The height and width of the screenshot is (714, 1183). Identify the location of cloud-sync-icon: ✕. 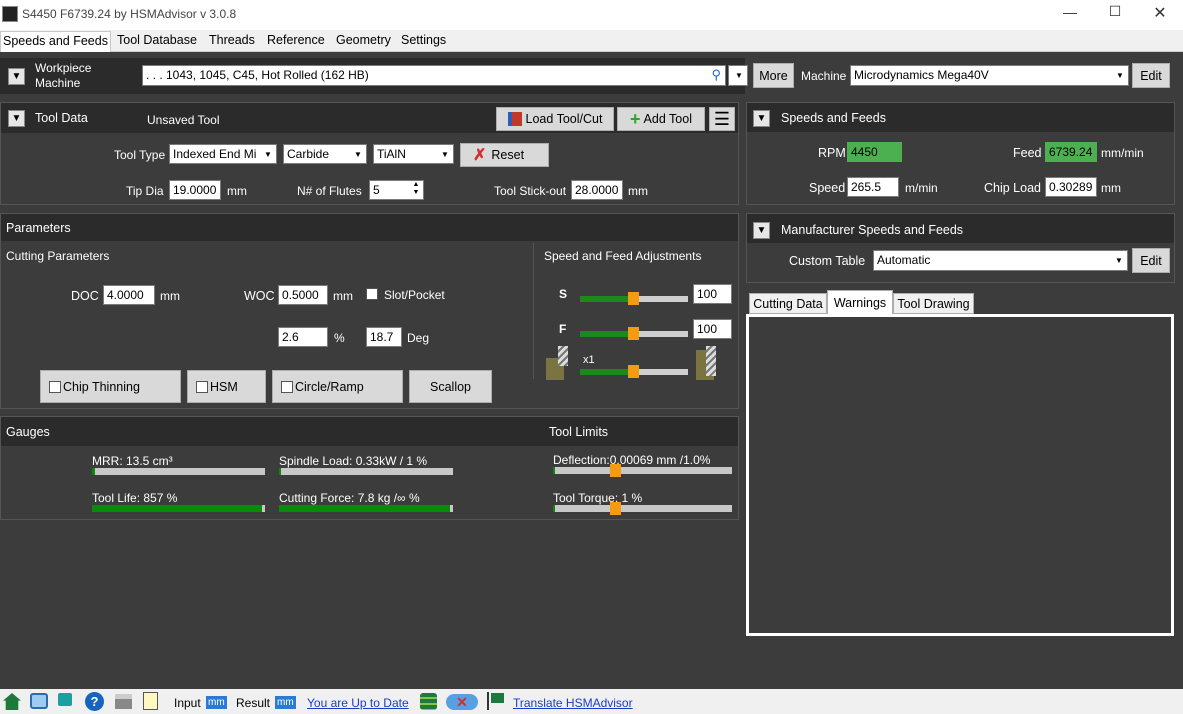
(462, 702).